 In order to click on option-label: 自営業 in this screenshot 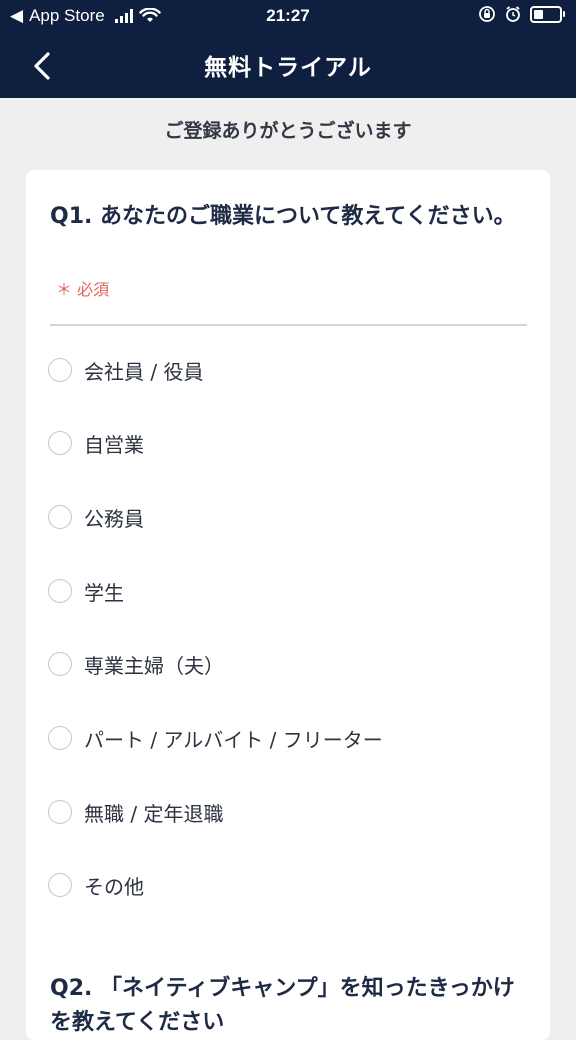, I will do `click(114, 444)`.